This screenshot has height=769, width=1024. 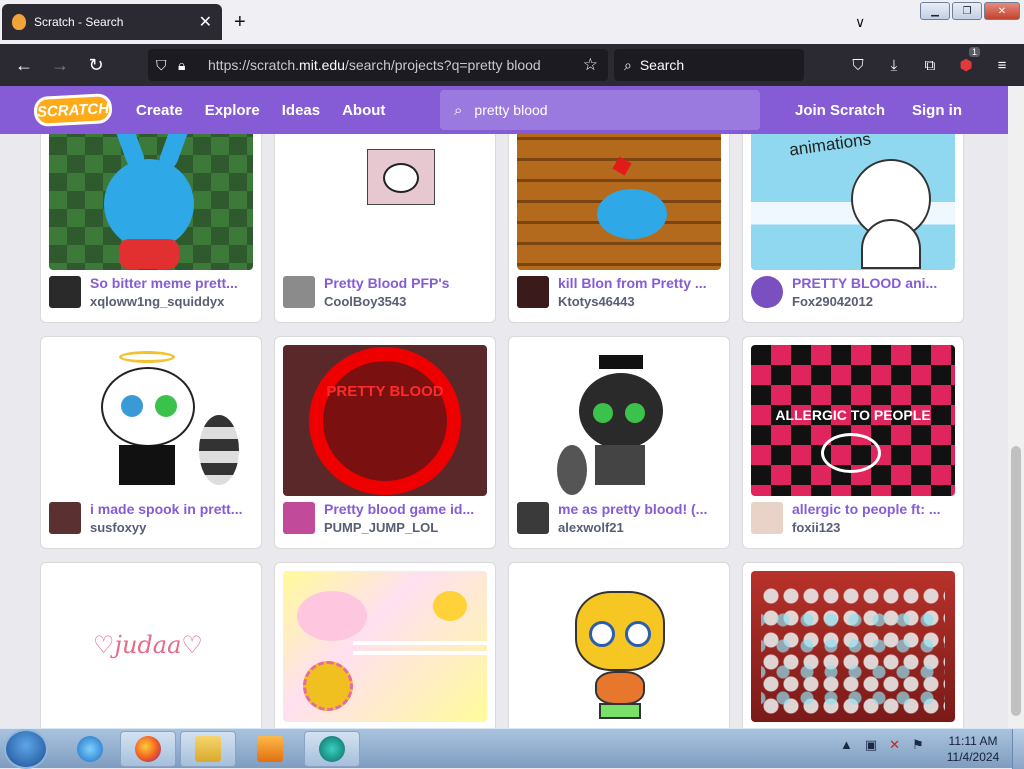 I want to click on close-tab-icon: ✕, so click(x=205, y=22).